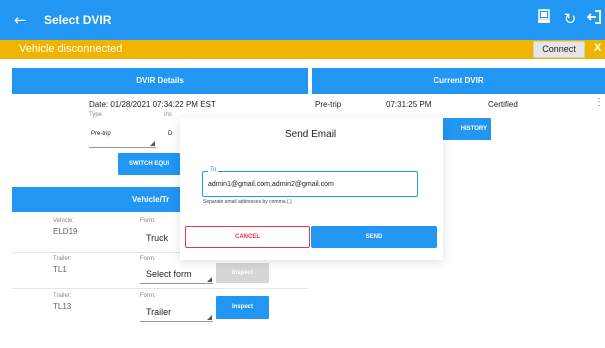 Image resolution: width=605 pixels, height=348 pixels. I want to click on type-value: Pre-trip, so click(101, 134).